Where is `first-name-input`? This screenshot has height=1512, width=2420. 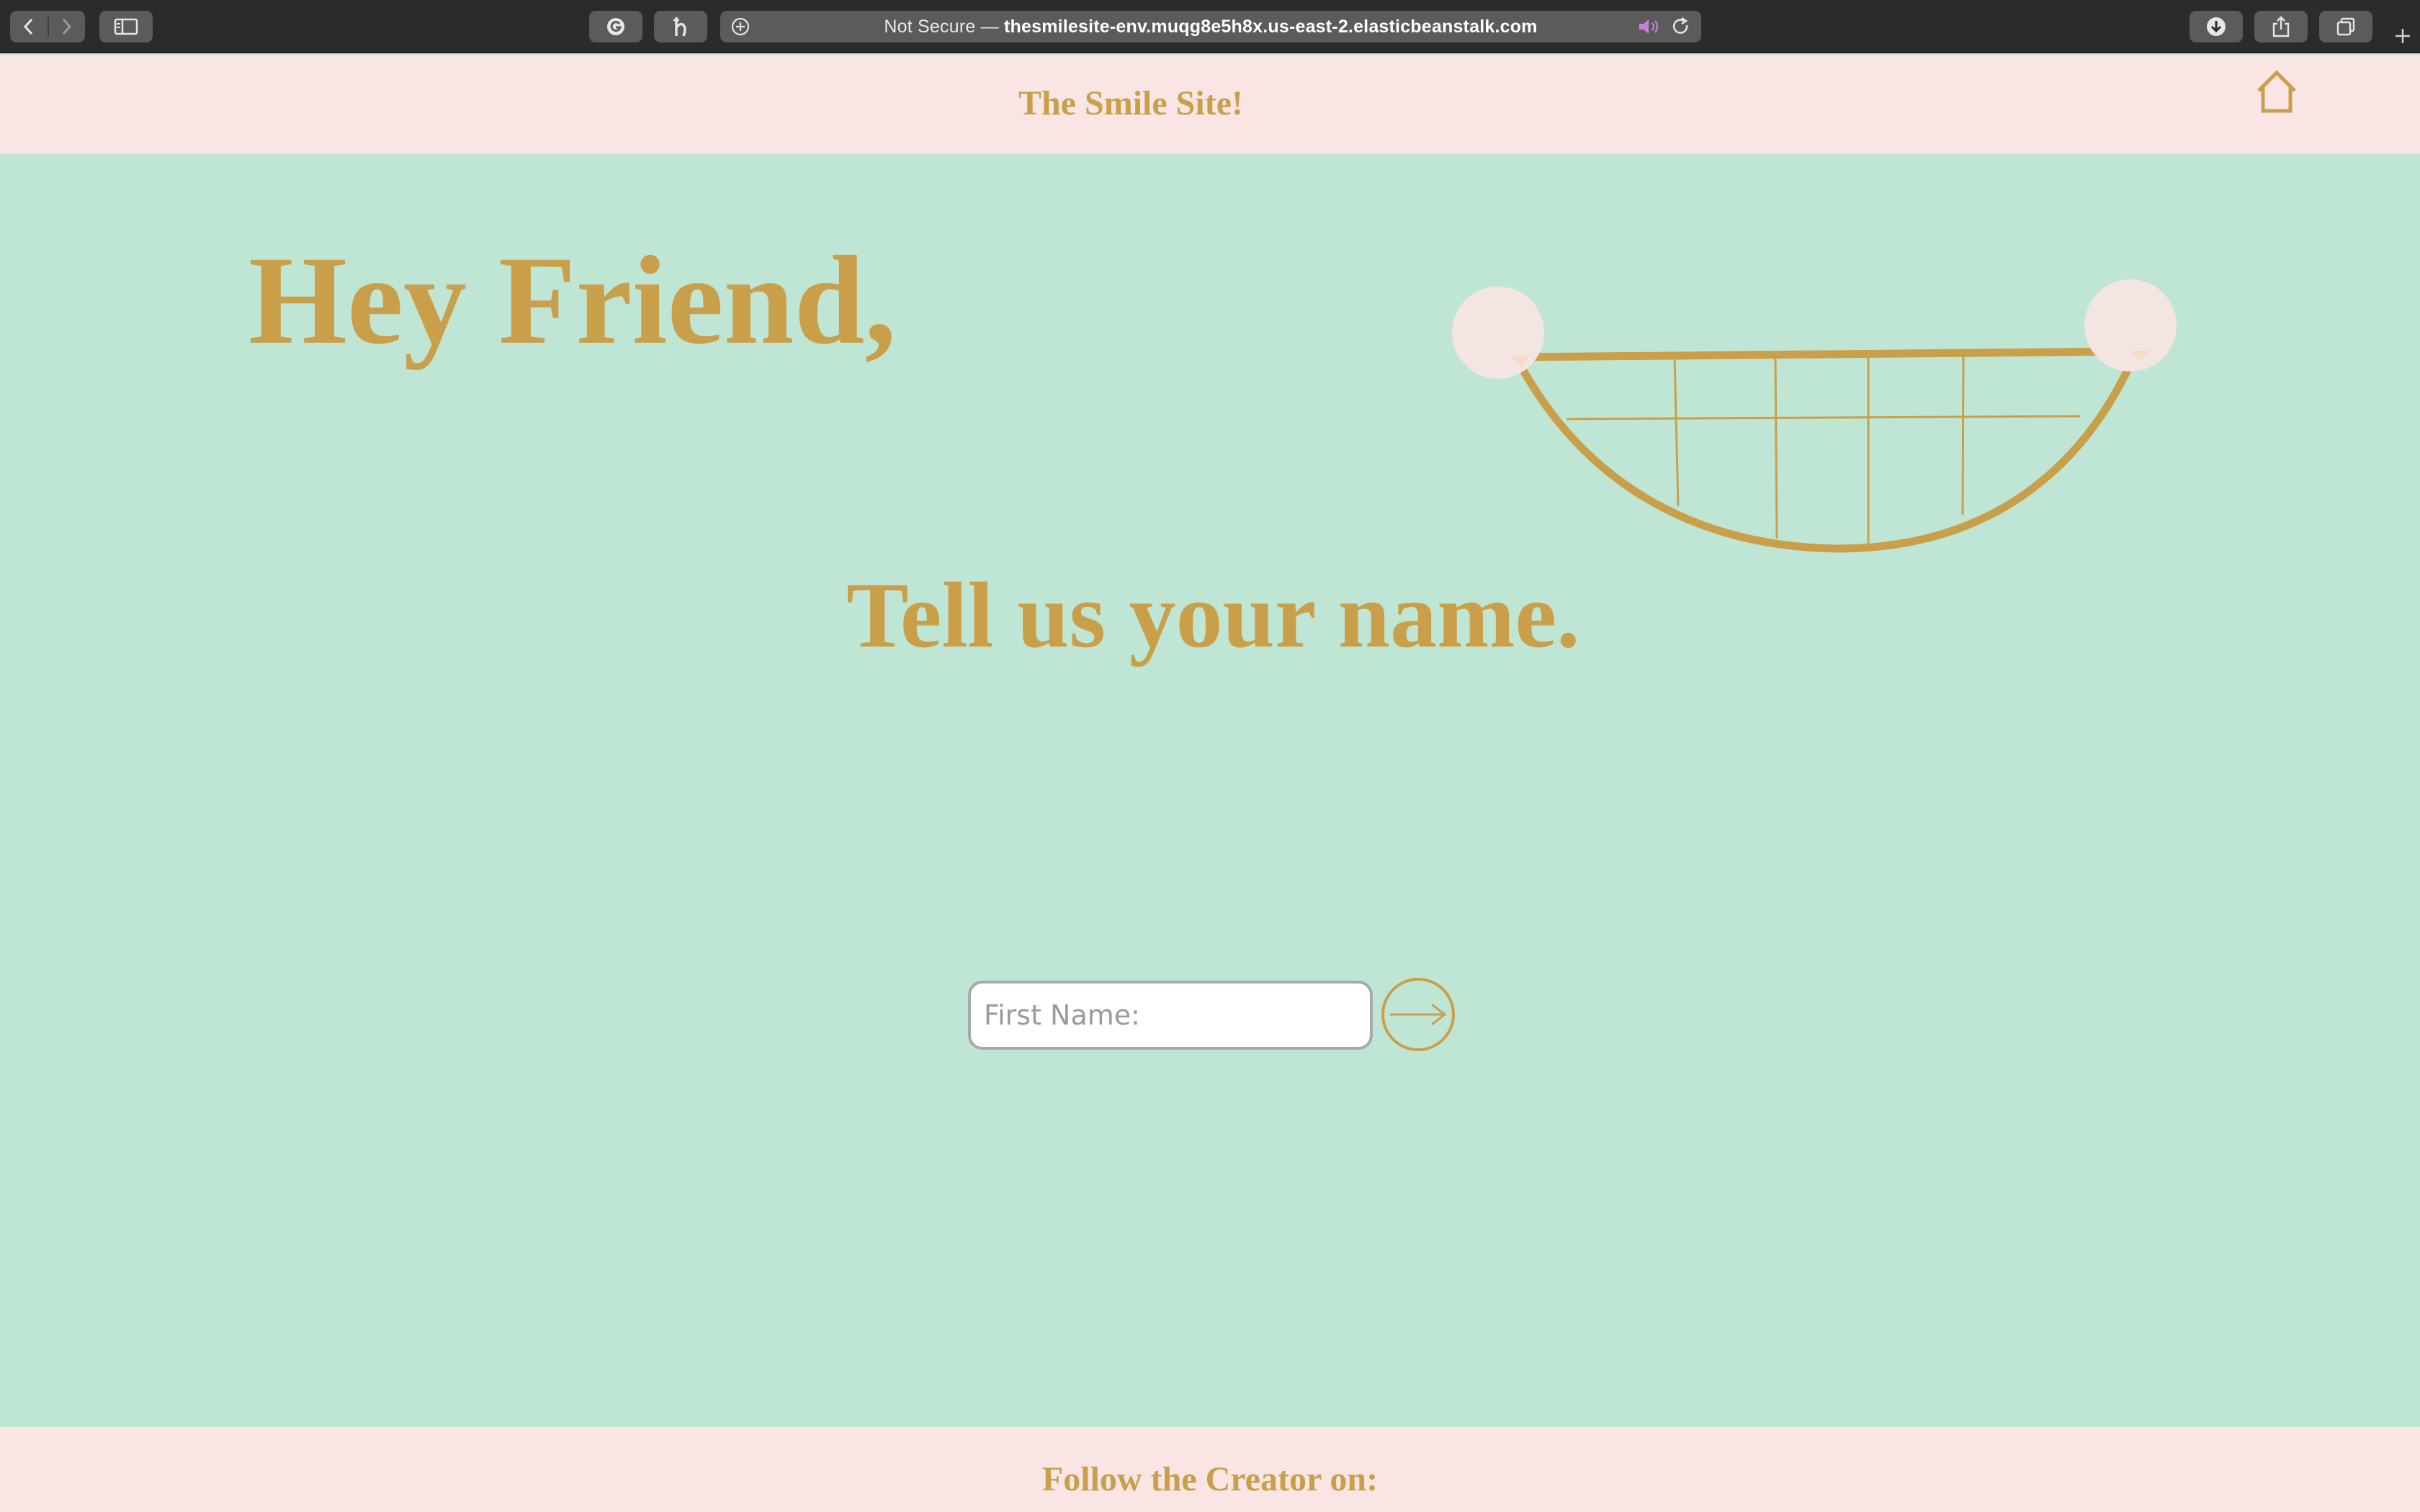
first-name-input is located at coordinates (1170, 1015).